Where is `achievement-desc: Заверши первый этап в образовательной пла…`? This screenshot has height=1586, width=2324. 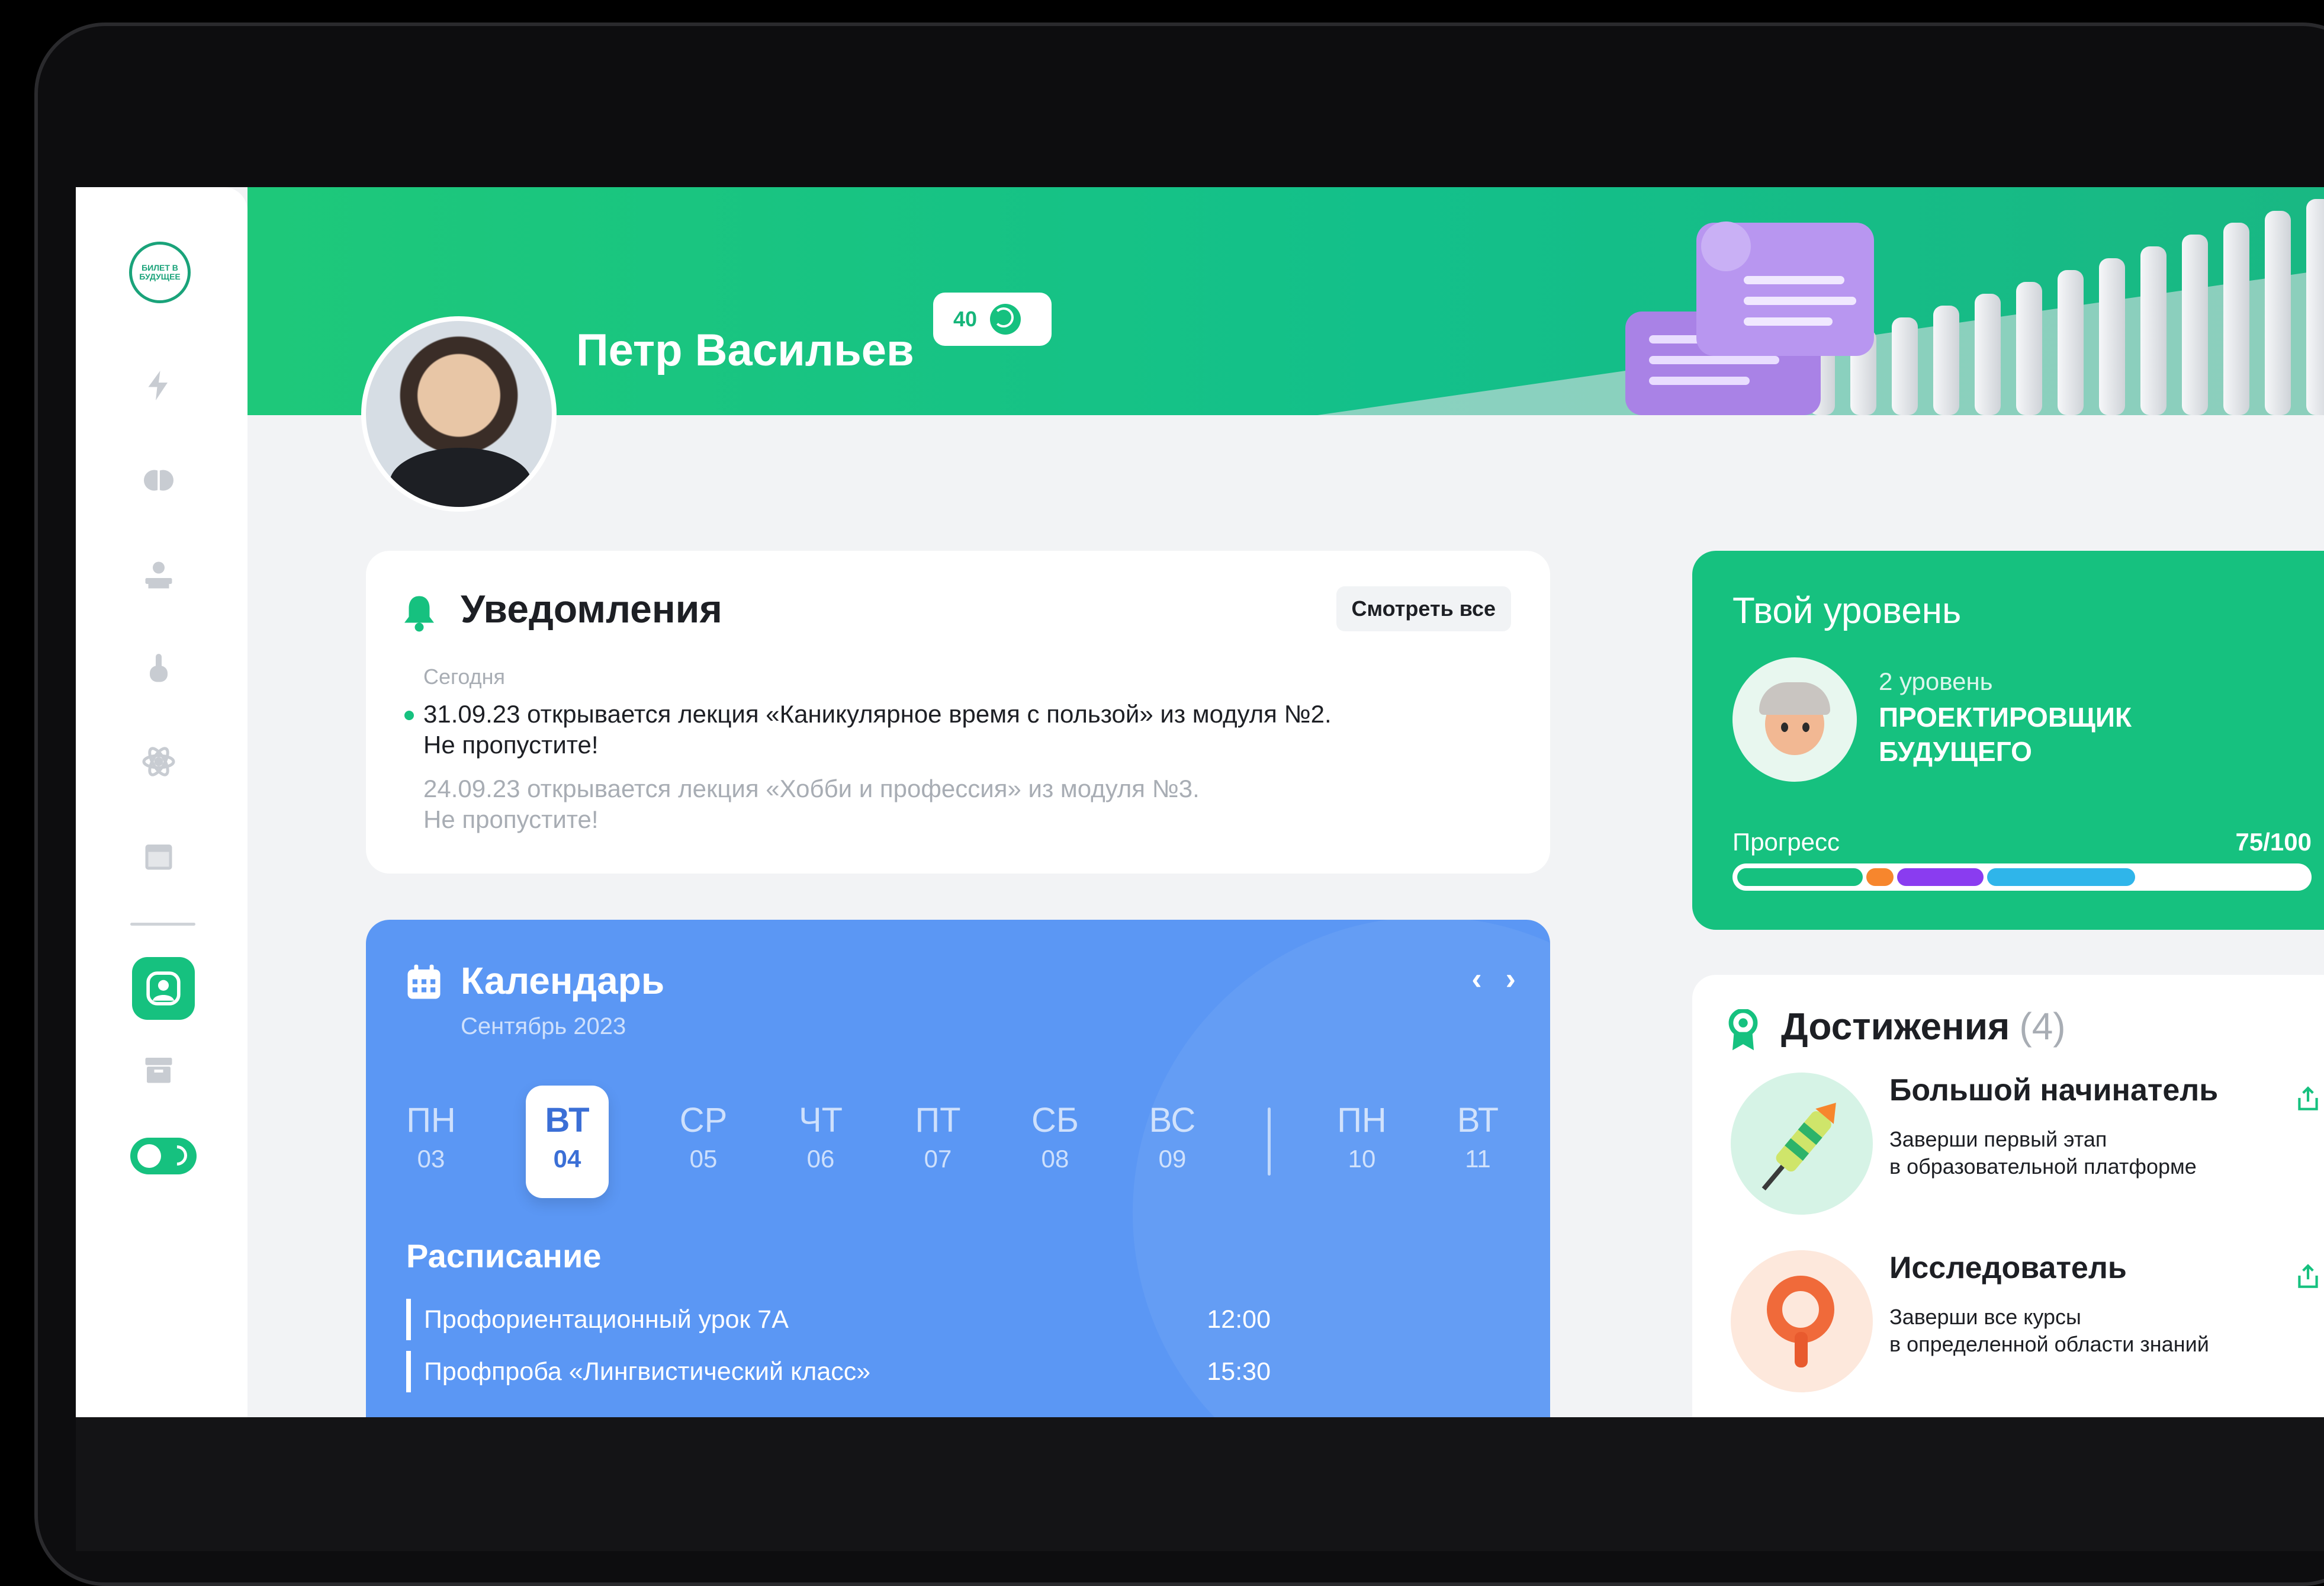 achievement-desc: Заверши первый этап в образовательной пла… is located at coordinates (2043, 1153).